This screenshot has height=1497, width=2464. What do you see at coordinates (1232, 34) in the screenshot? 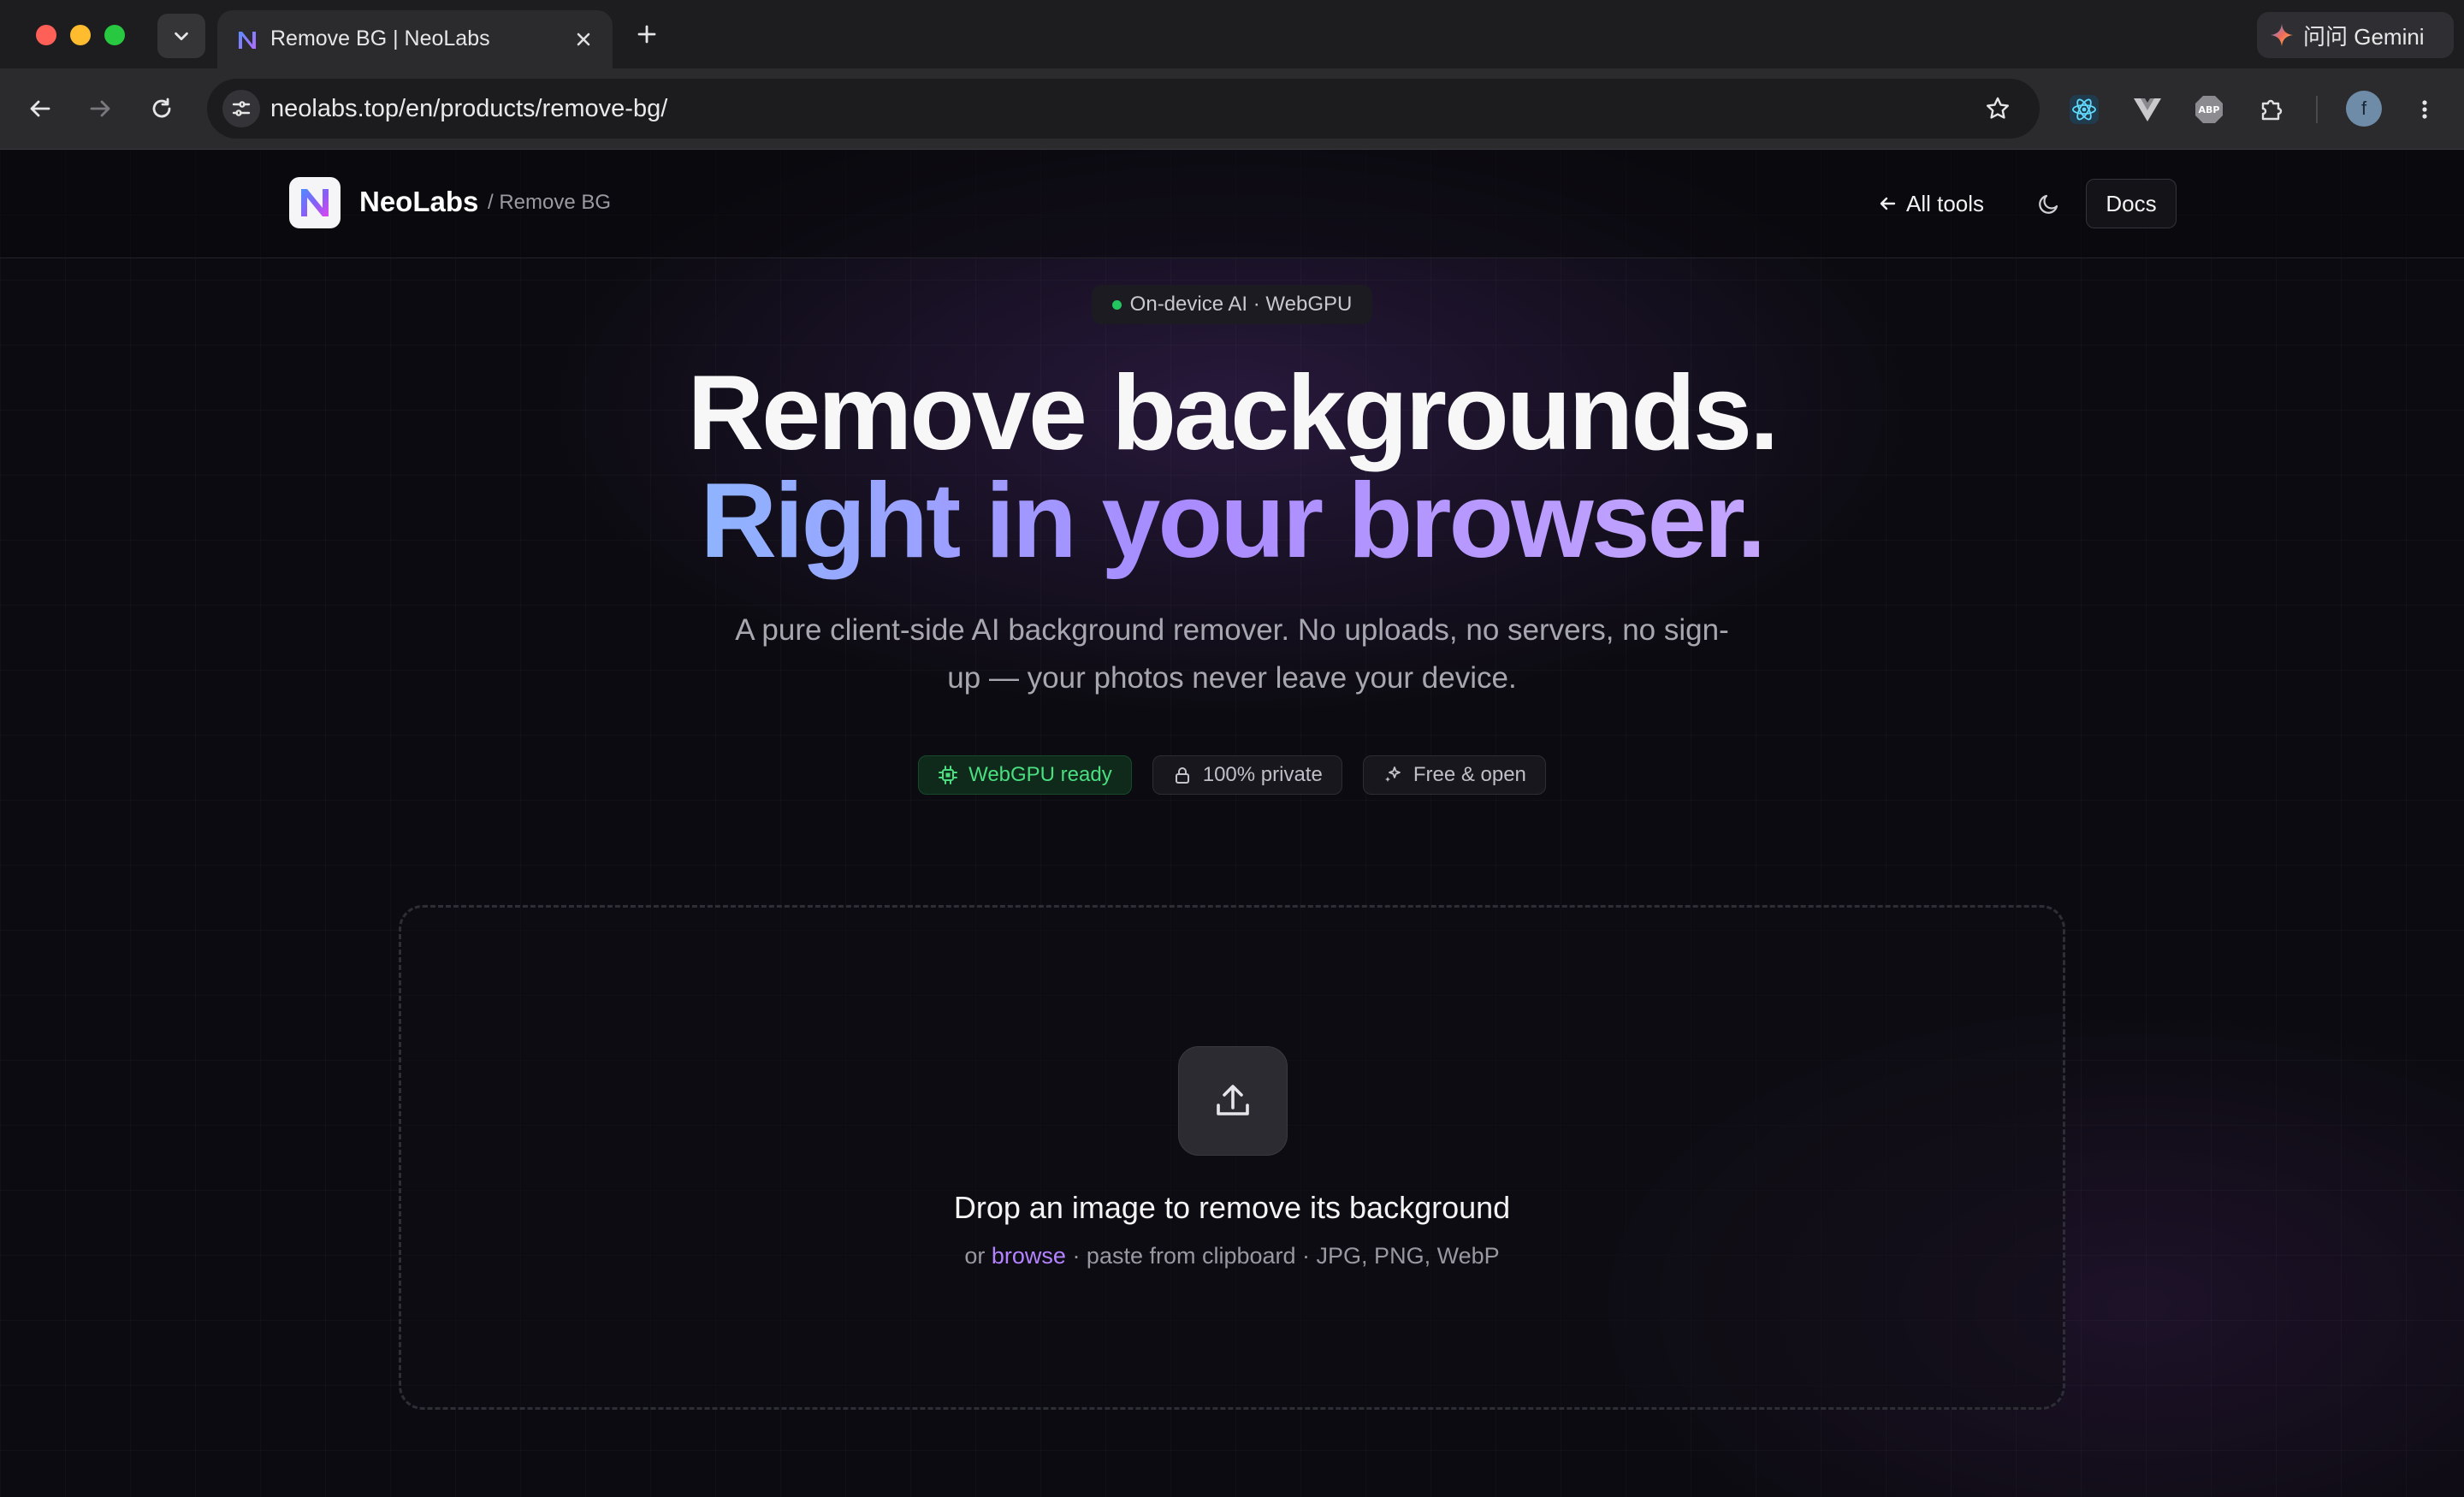
I see `browser-tab-bar: Remove BG | NeoLabs 问问 Gemini` at bounding box center [1232, 34].